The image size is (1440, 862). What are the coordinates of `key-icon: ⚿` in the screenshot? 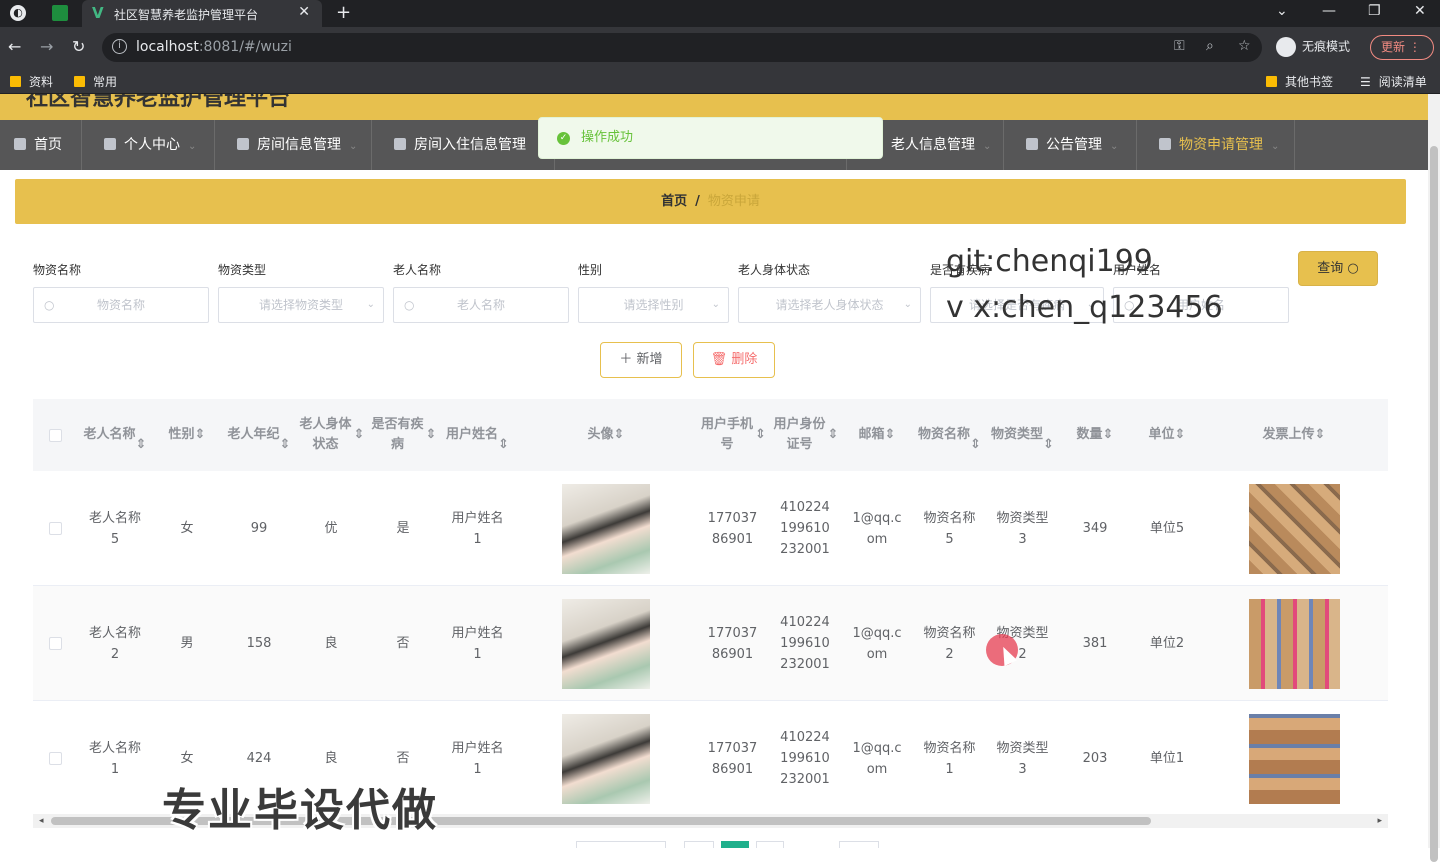 It's located at (1179, 46).